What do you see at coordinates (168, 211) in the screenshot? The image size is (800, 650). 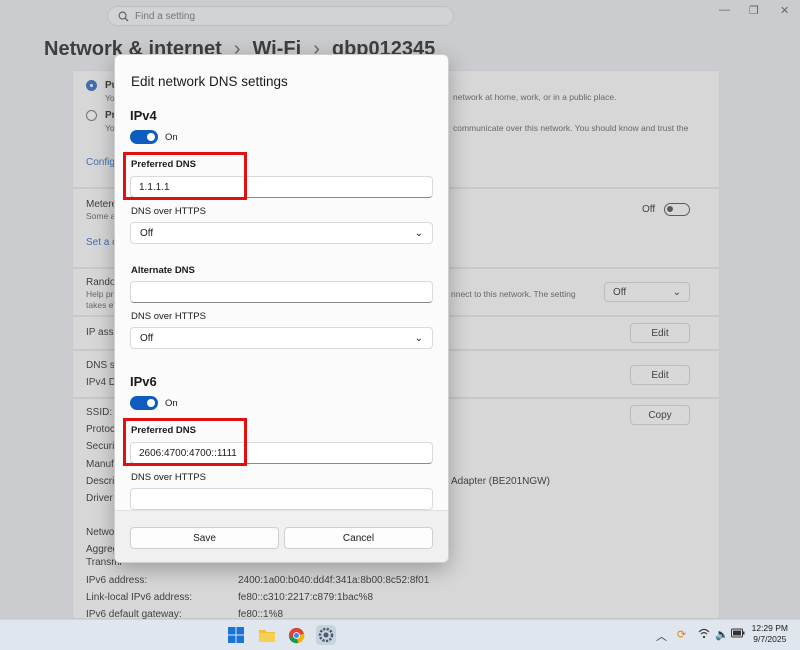 I see `ipv4-doh-label: DNS over HTTPS` at bounding box center [168, 211].